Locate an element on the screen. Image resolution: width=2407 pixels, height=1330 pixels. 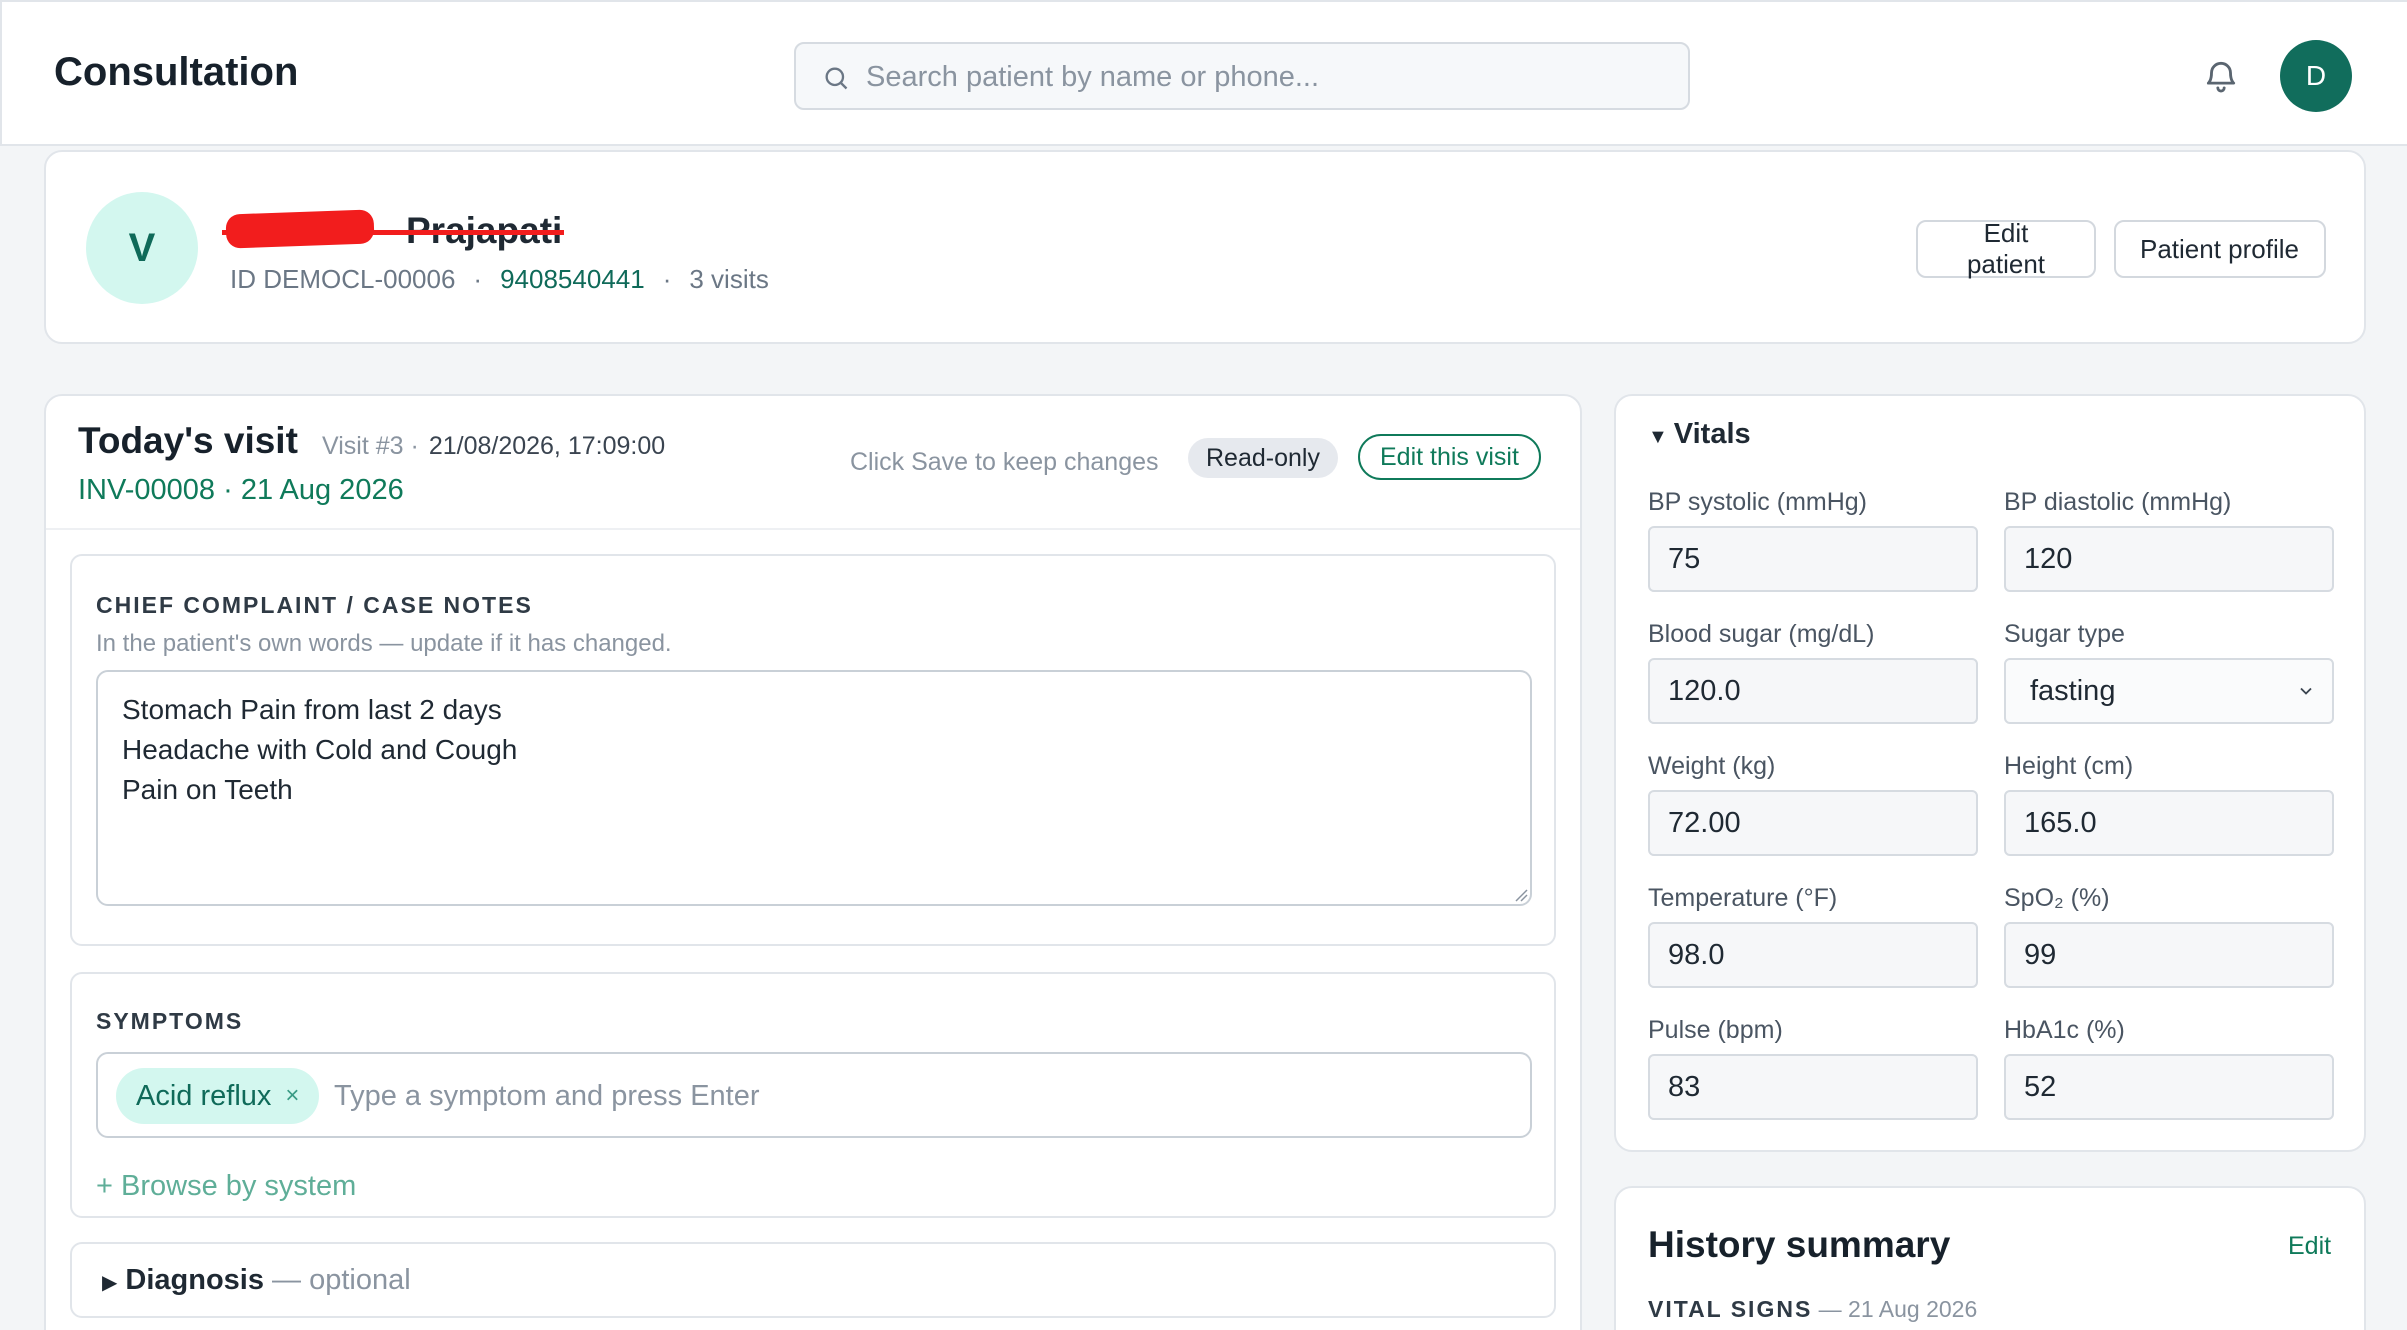
diagnosis-label: Diagnosis is located at coordinates (194, 1280).